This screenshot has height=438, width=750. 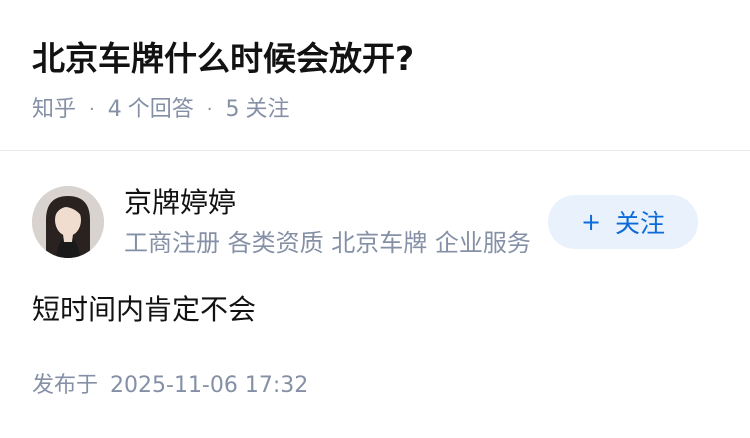 I want to click on source-label: 知乎, so click(x=54, y=110).